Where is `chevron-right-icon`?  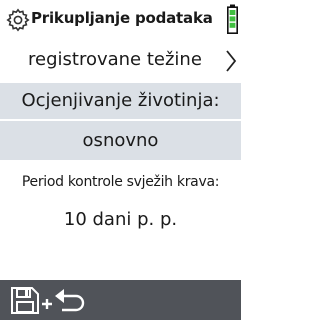
chevron-right-icon is located at coordinates (231, 61).